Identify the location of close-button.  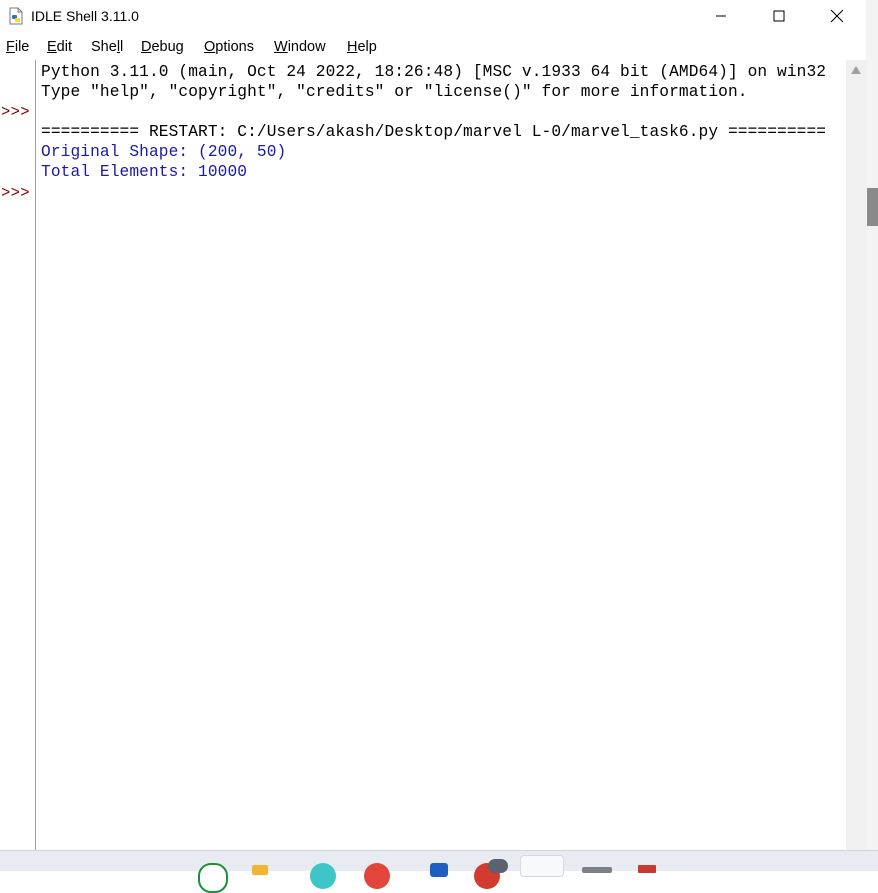
(837, 16).